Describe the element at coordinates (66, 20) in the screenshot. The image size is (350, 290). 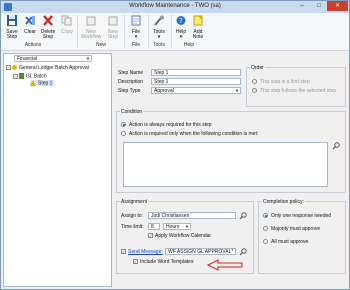
I see `copy-icon` at that location.